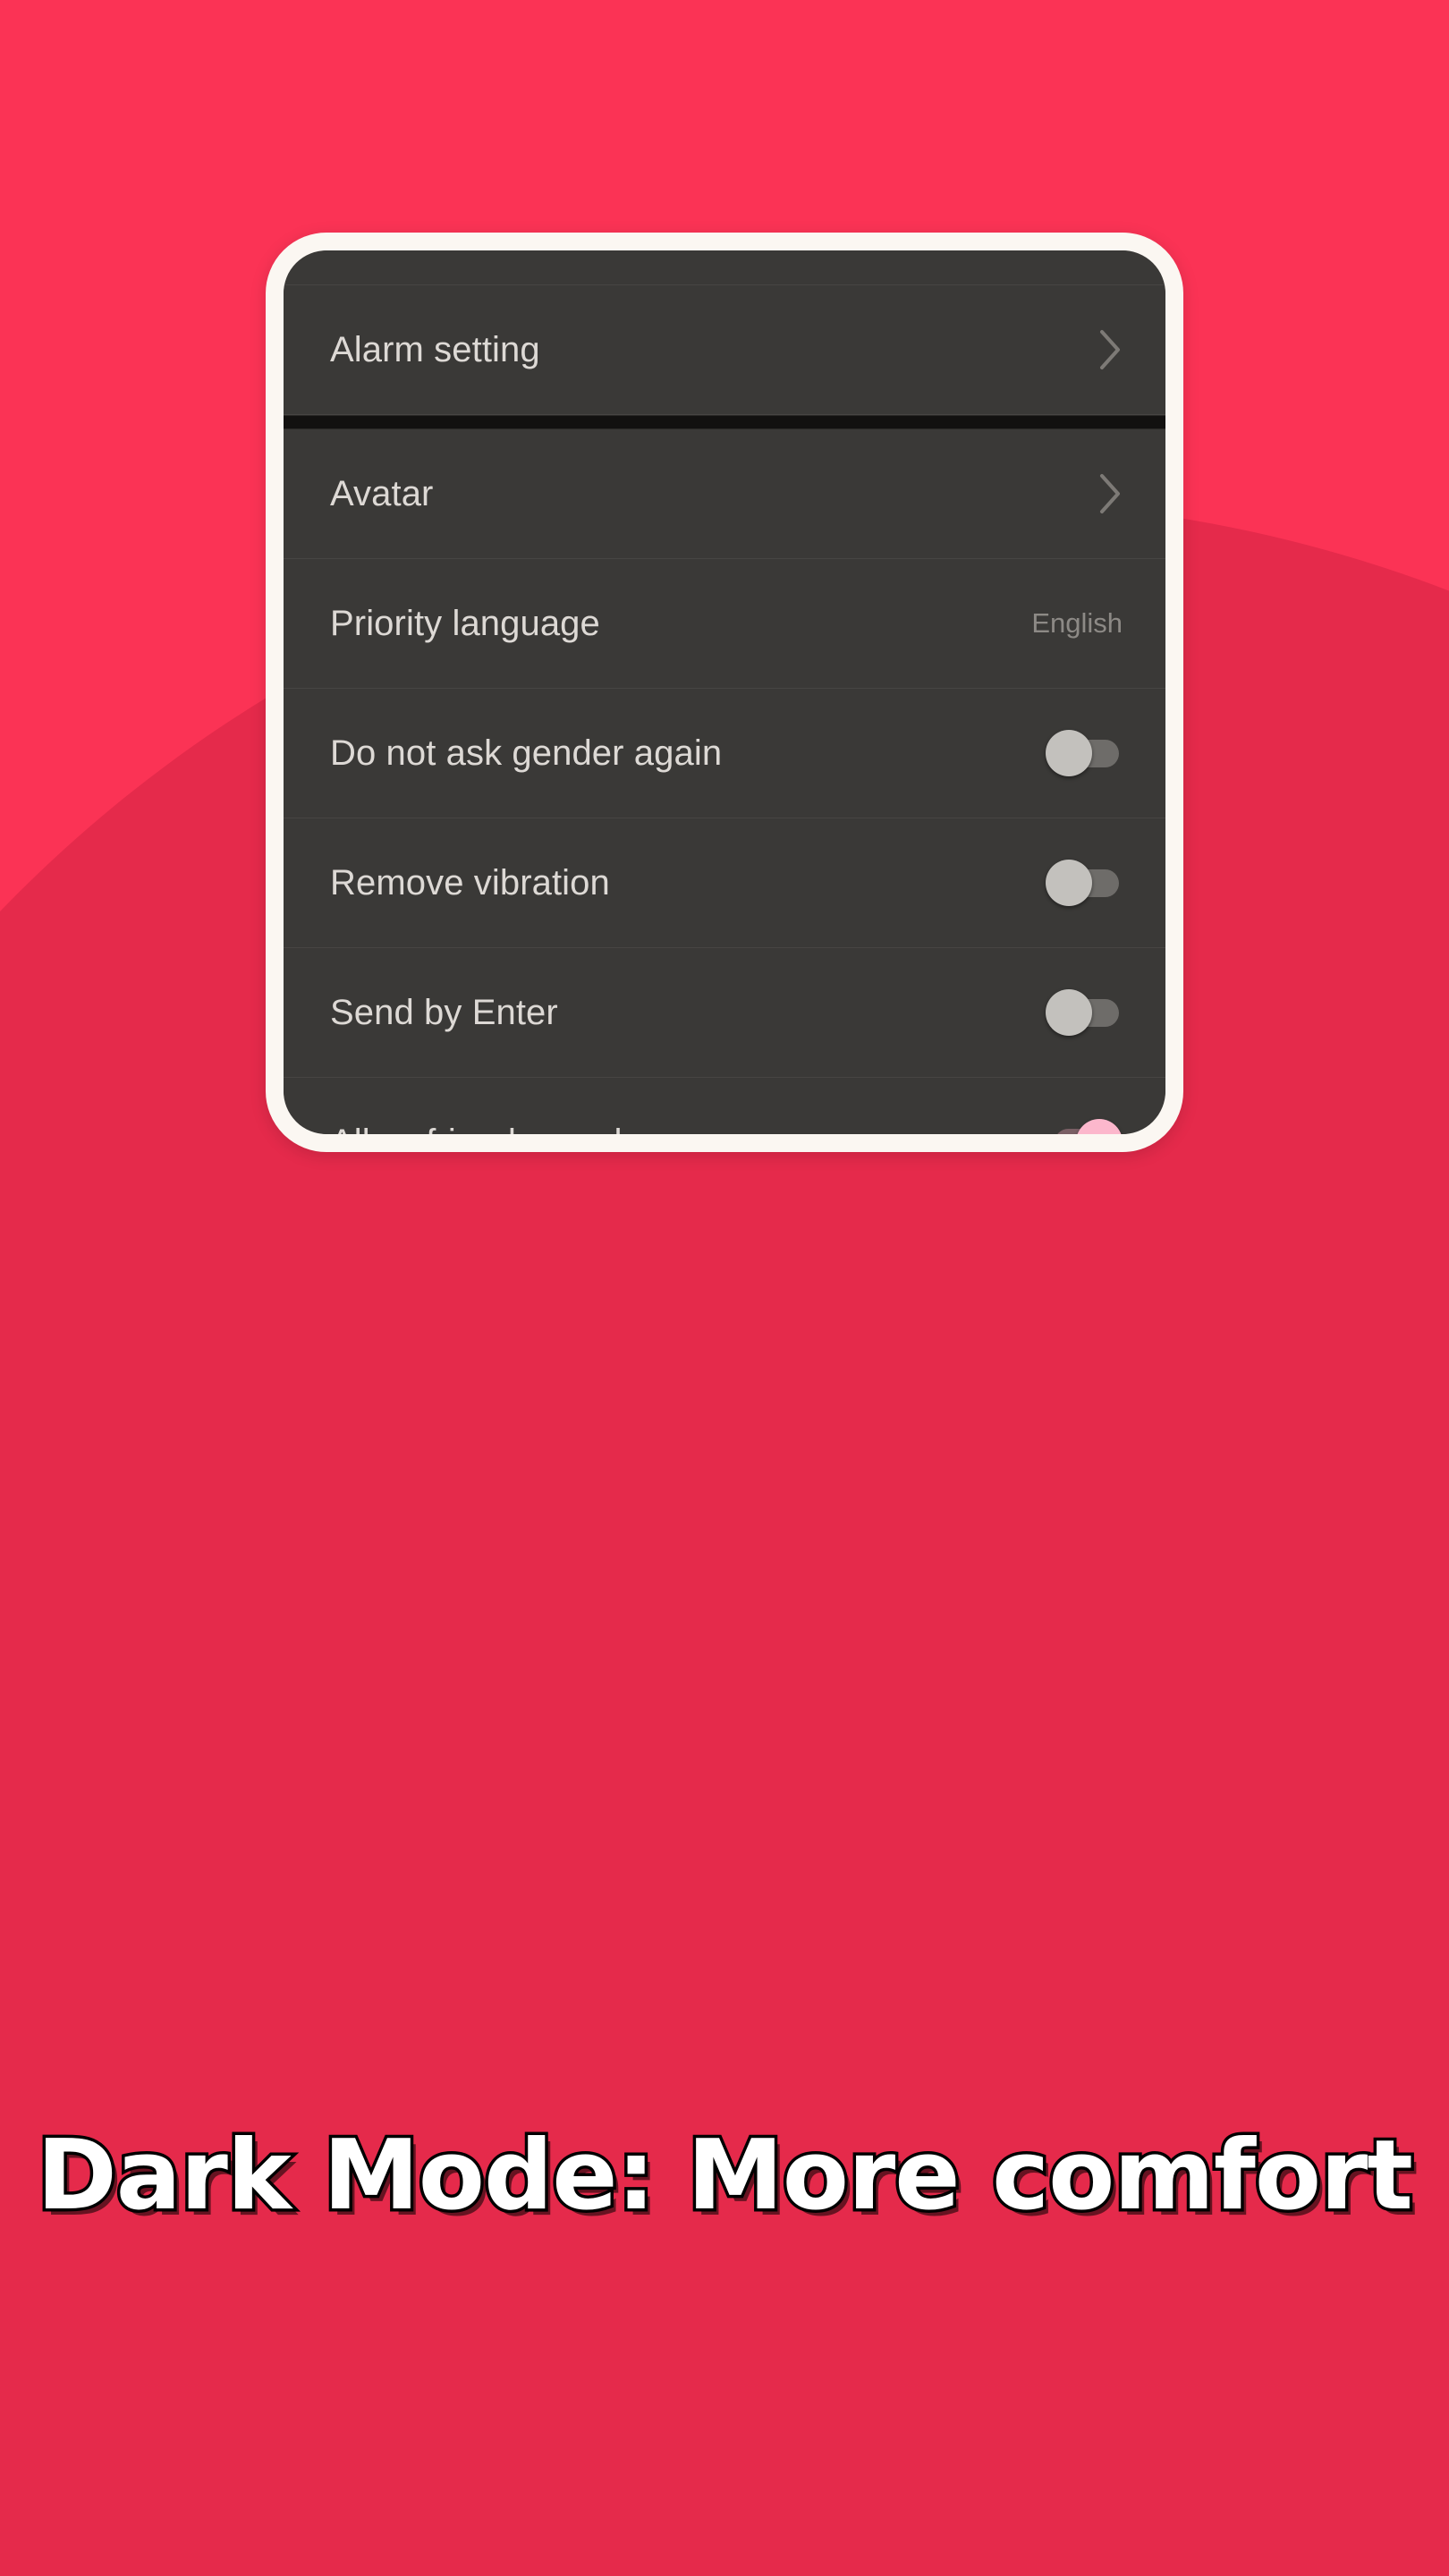 This screenshot has width=1449, height=2576. I want to click on settings-row: Avatar, so click(724, 494).